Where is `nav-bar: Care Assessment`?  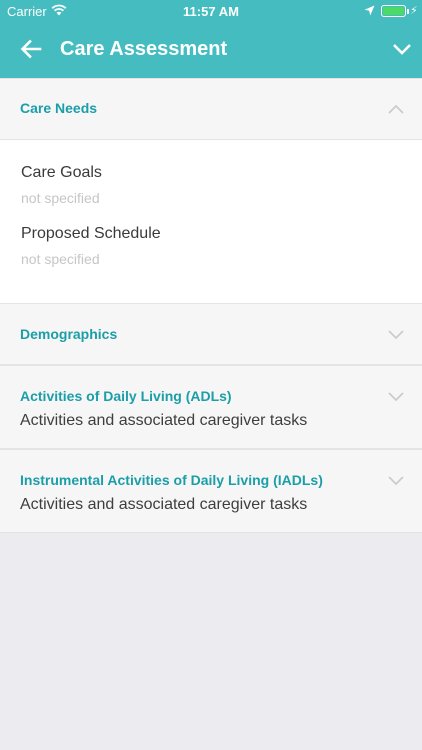
nav-bar: Care Assessment is located at coordinates (211, 50).